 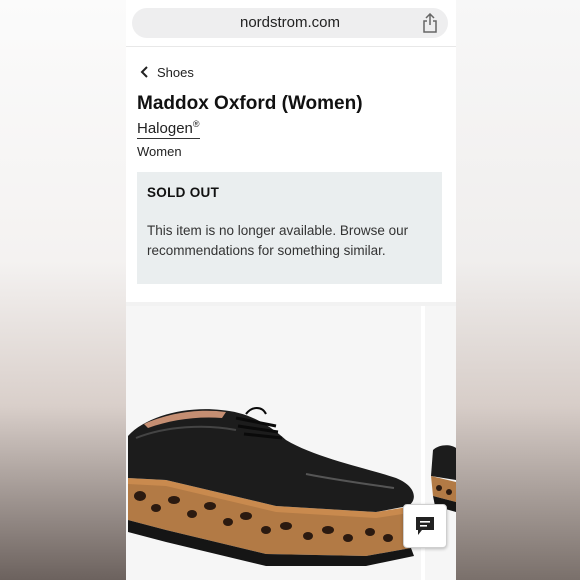 I want to click on breadcrumb: Shoes, so click(x=167, y=72).